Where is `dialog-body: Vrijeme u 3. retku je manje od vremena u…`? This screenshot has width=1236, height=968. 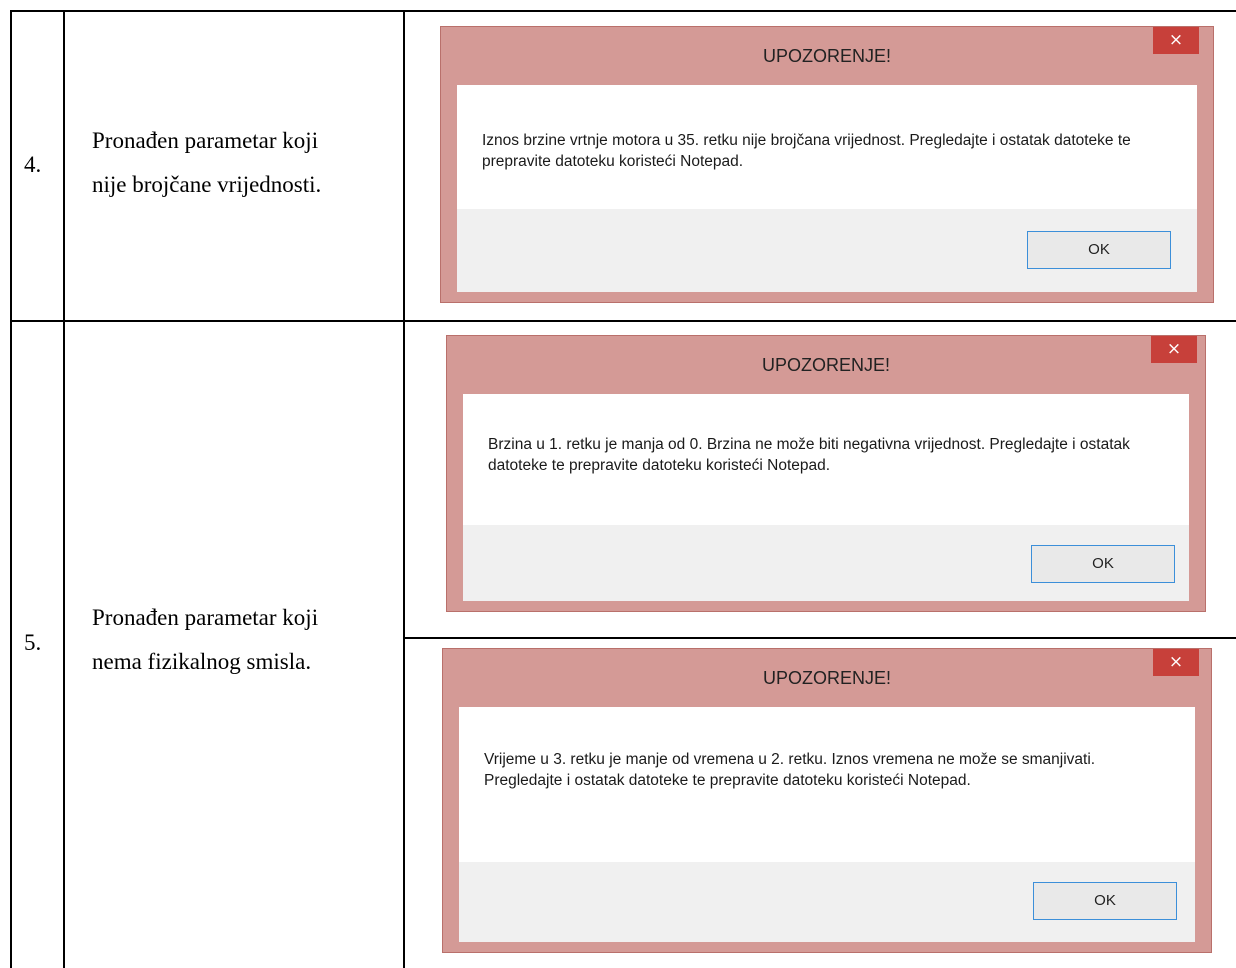 dialog-body: Vrijeme u 3. retku je manje od vremena u… is located at coordinates (827, 824).